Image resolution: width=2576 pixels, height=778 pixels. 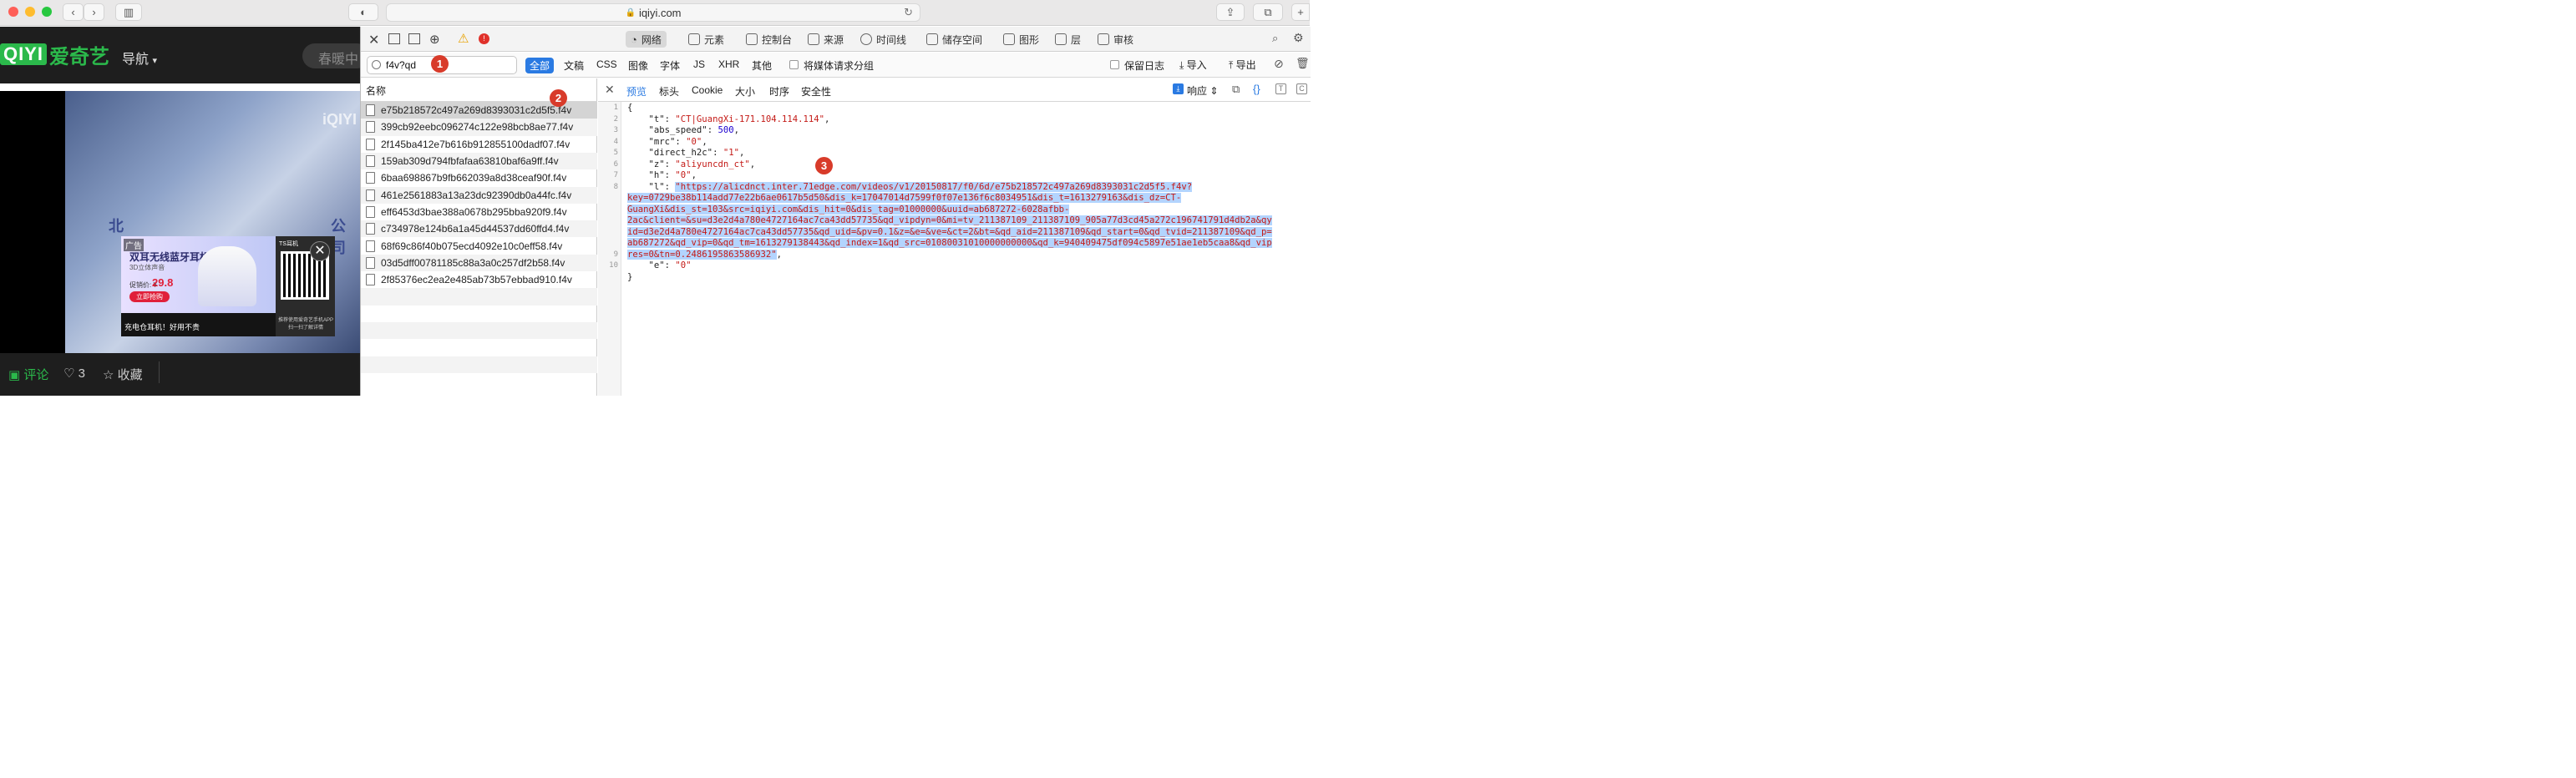 What do you see at coordinates (394, 38) in the screenshot?
I see `dock-bottom-icon` at bounding box center [394, 38].